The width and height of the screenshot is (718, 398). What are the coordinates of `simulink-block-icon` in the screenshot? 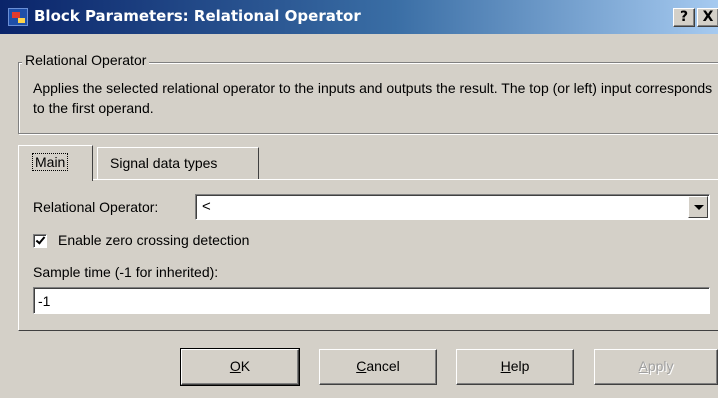 It's located at (18, 17).